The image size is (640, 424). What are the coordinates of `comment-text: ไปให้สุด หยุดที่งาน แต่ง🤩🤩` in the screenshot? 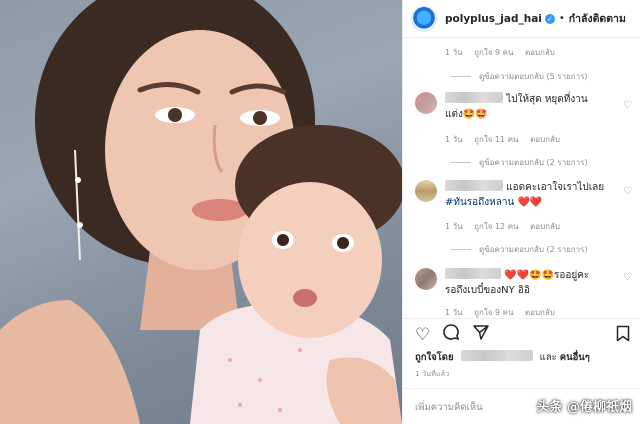 It's located at (525, 107).